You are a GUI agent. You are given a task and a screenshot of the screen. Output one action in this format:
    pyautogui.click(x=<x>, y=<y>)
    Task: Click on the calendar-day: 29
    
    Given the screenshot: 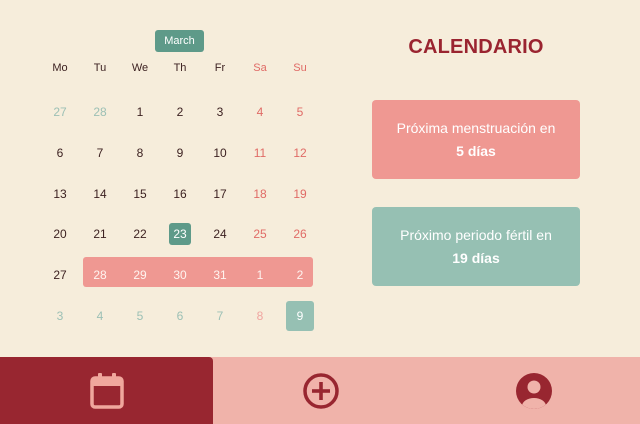 What is the action you would take?
    pyautogui.click(x=140, y=275)
    